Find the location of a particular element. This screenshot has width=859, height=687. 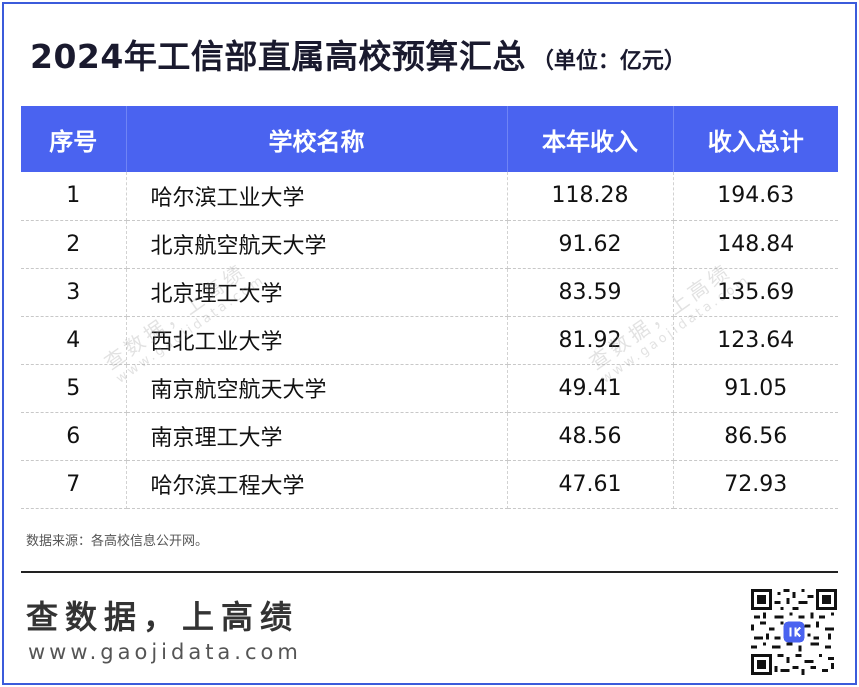

cell-school-name: 哈尔滨工程大学 is located at coordinates (317, 484).